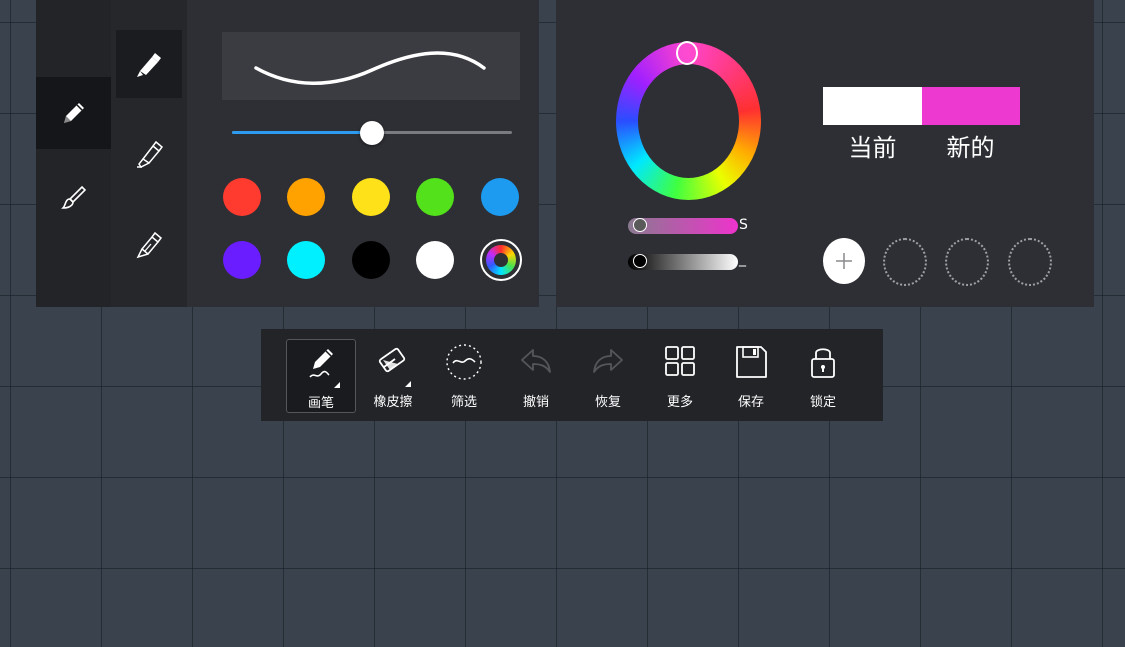  I want to click on toolbar-more-button: 更多, so click(680, 376).